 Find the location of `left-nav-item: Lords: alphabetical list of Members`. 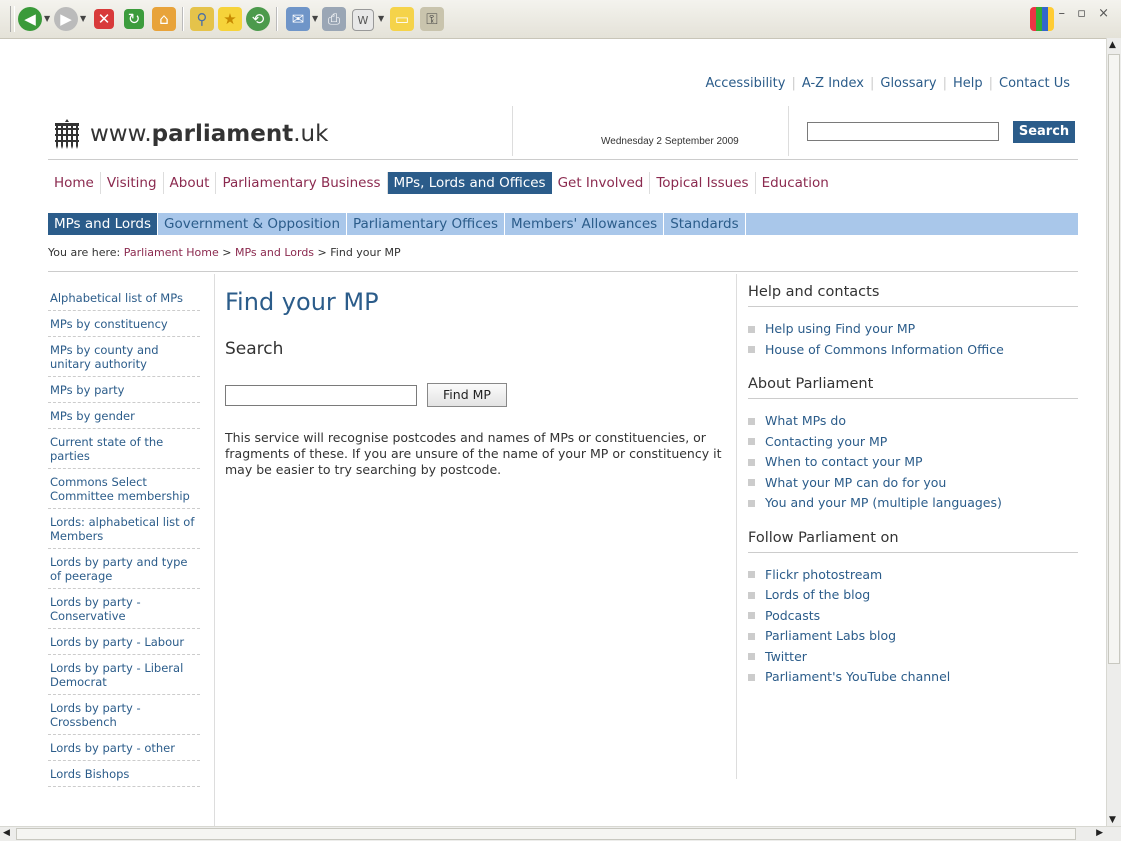

left-nav-item: Lords: alphabetical list of Members is located at coordinates (124, 529).